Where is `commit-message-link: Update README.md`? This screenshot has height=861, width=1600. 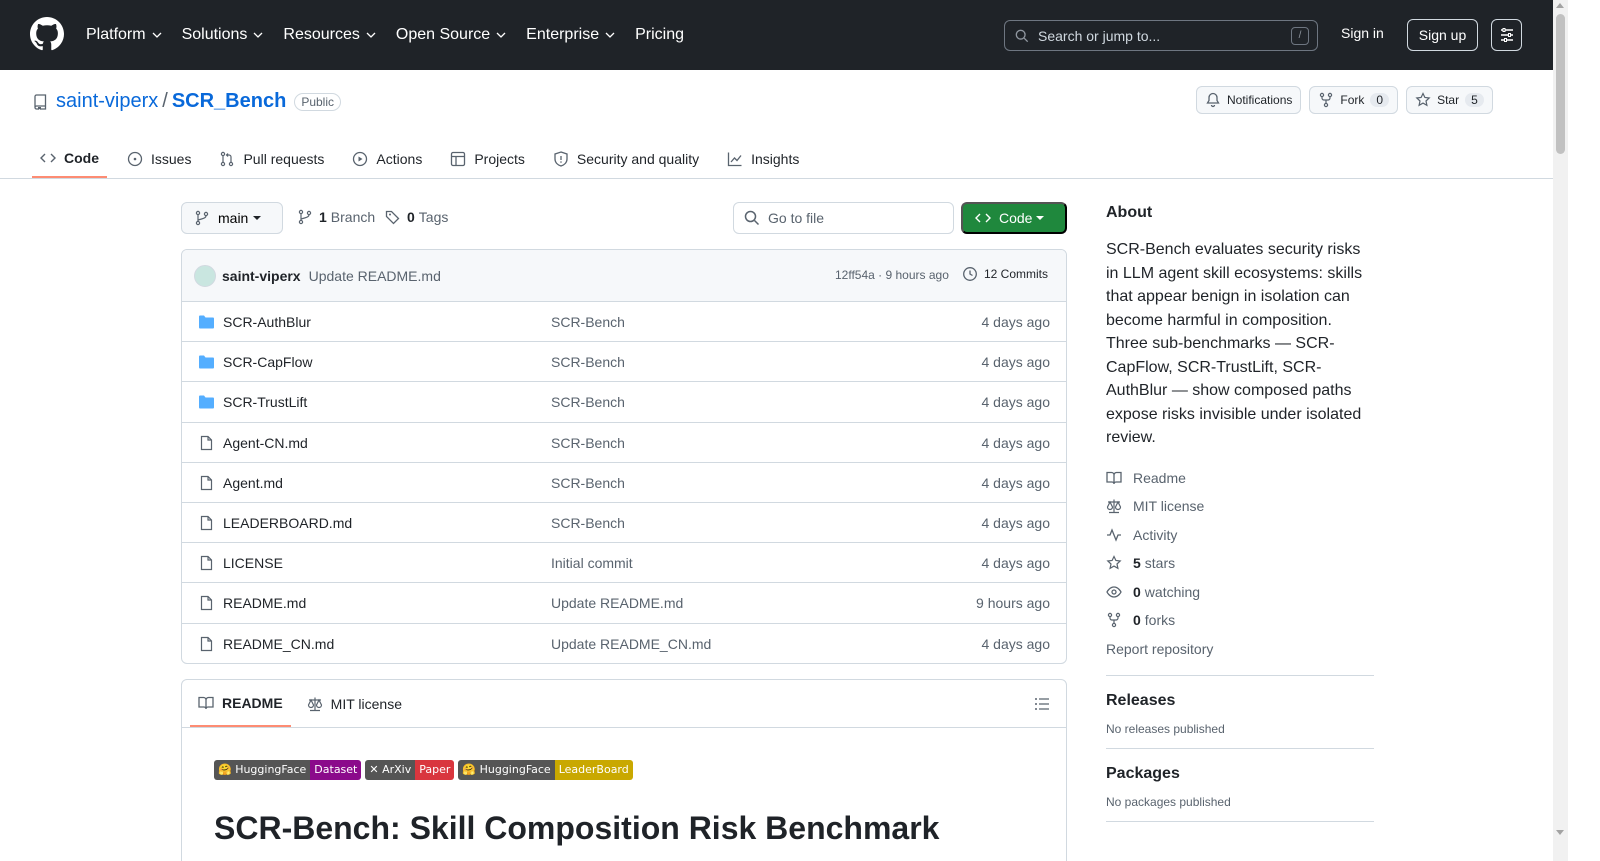 commit-message-link: Update README.md is located at coordinates (375, 276).